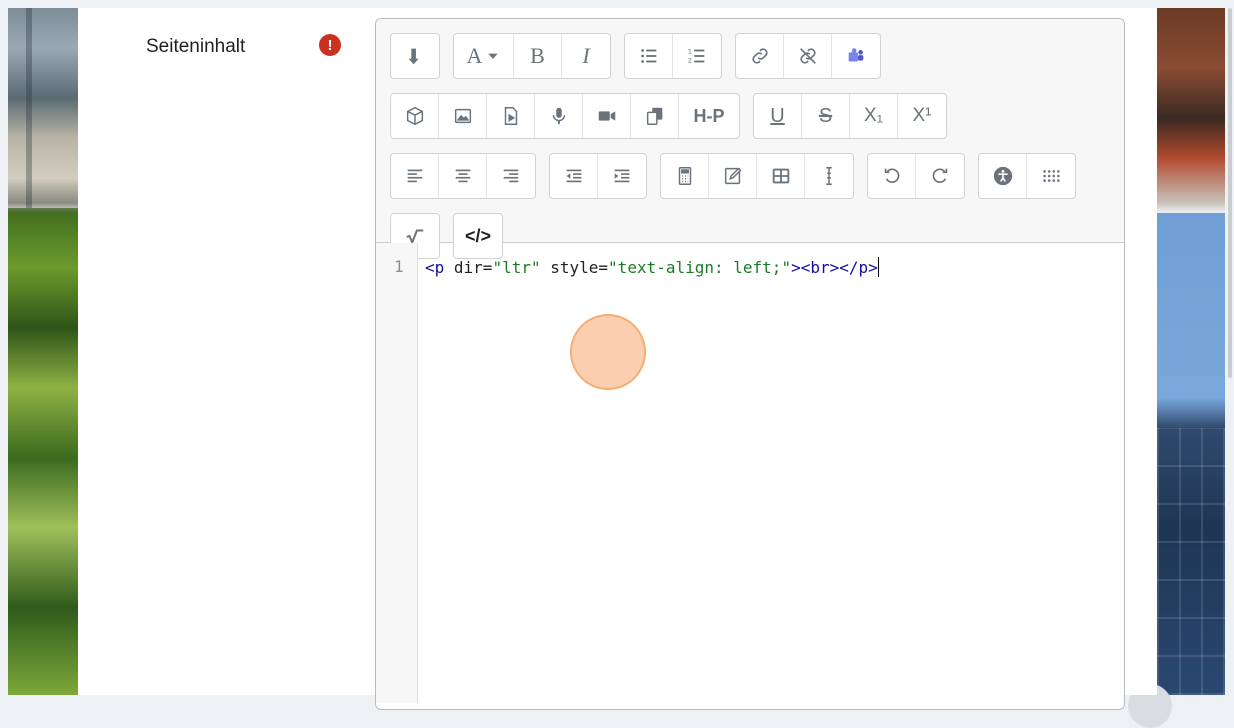  I want to click on video-camera-icon, so click(606, 116).